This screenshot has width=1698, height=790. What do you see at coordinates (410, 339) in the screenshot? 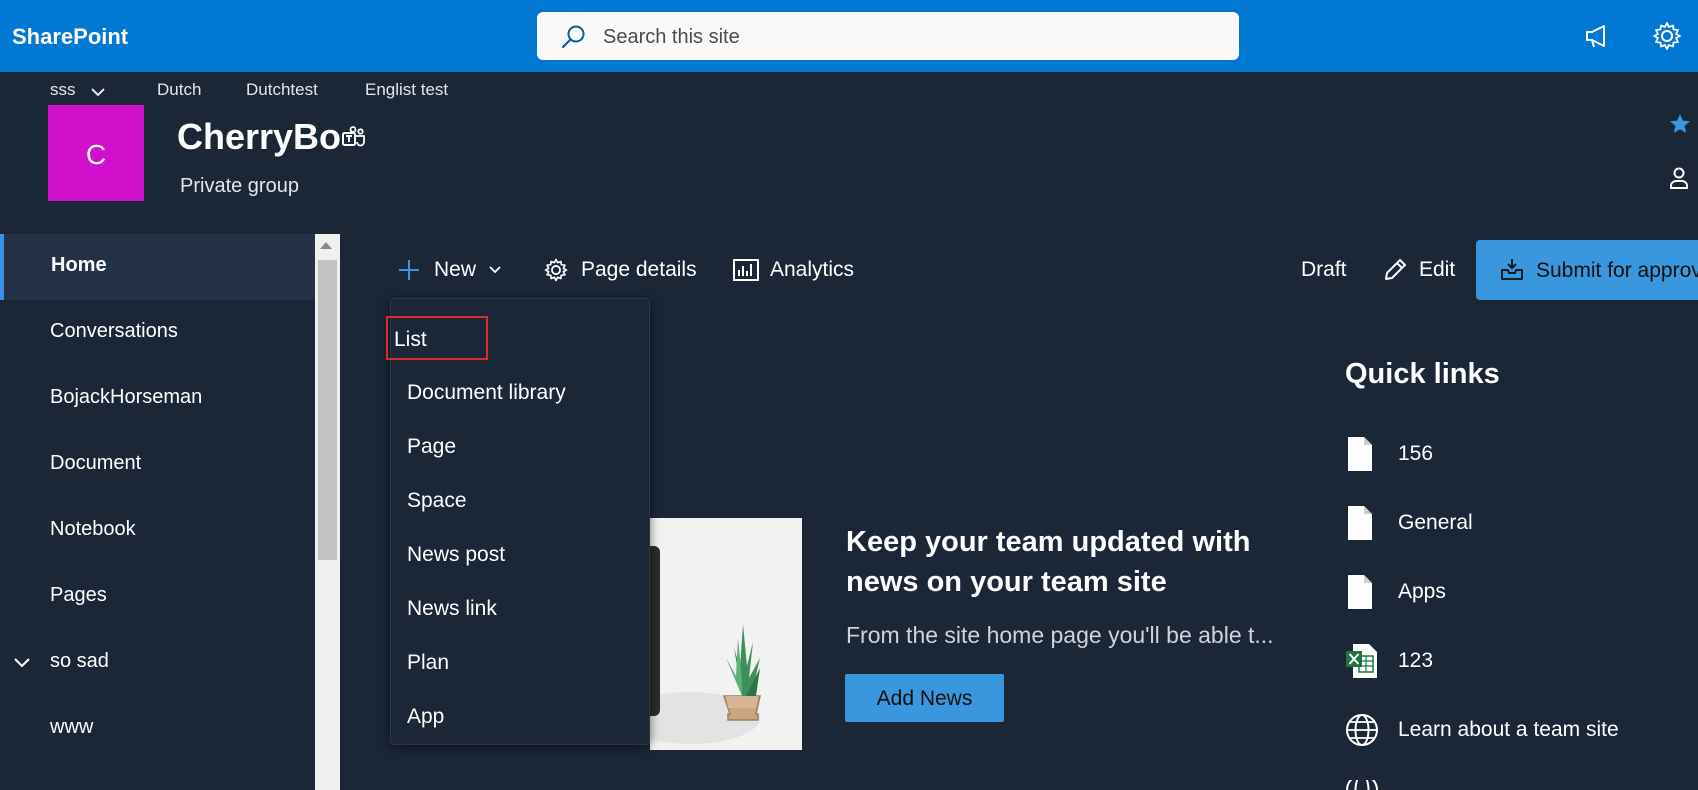
I see `menu-item-label: List` at bounding box center [410, 339].